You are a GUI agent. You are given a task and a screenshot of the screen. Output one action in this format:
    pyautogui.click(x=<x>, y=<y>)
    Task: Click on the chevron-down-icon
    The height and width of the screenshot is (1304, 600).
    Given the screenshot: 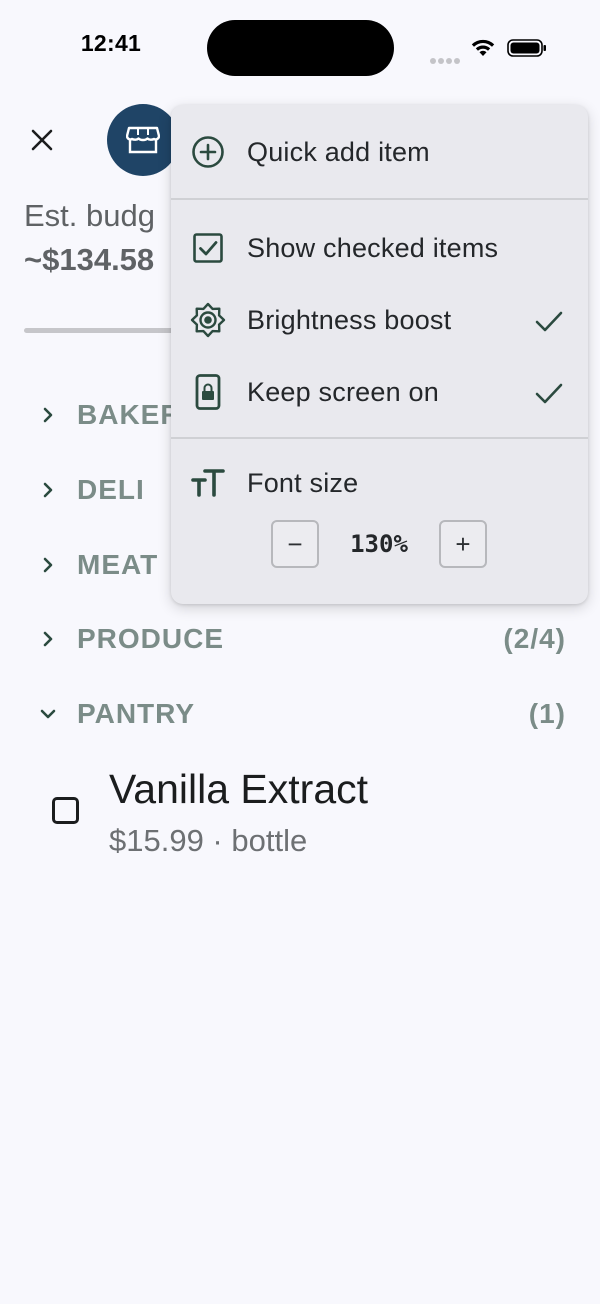 What is the action you would take?
    pyautogui.click(x=48, y=714)
    